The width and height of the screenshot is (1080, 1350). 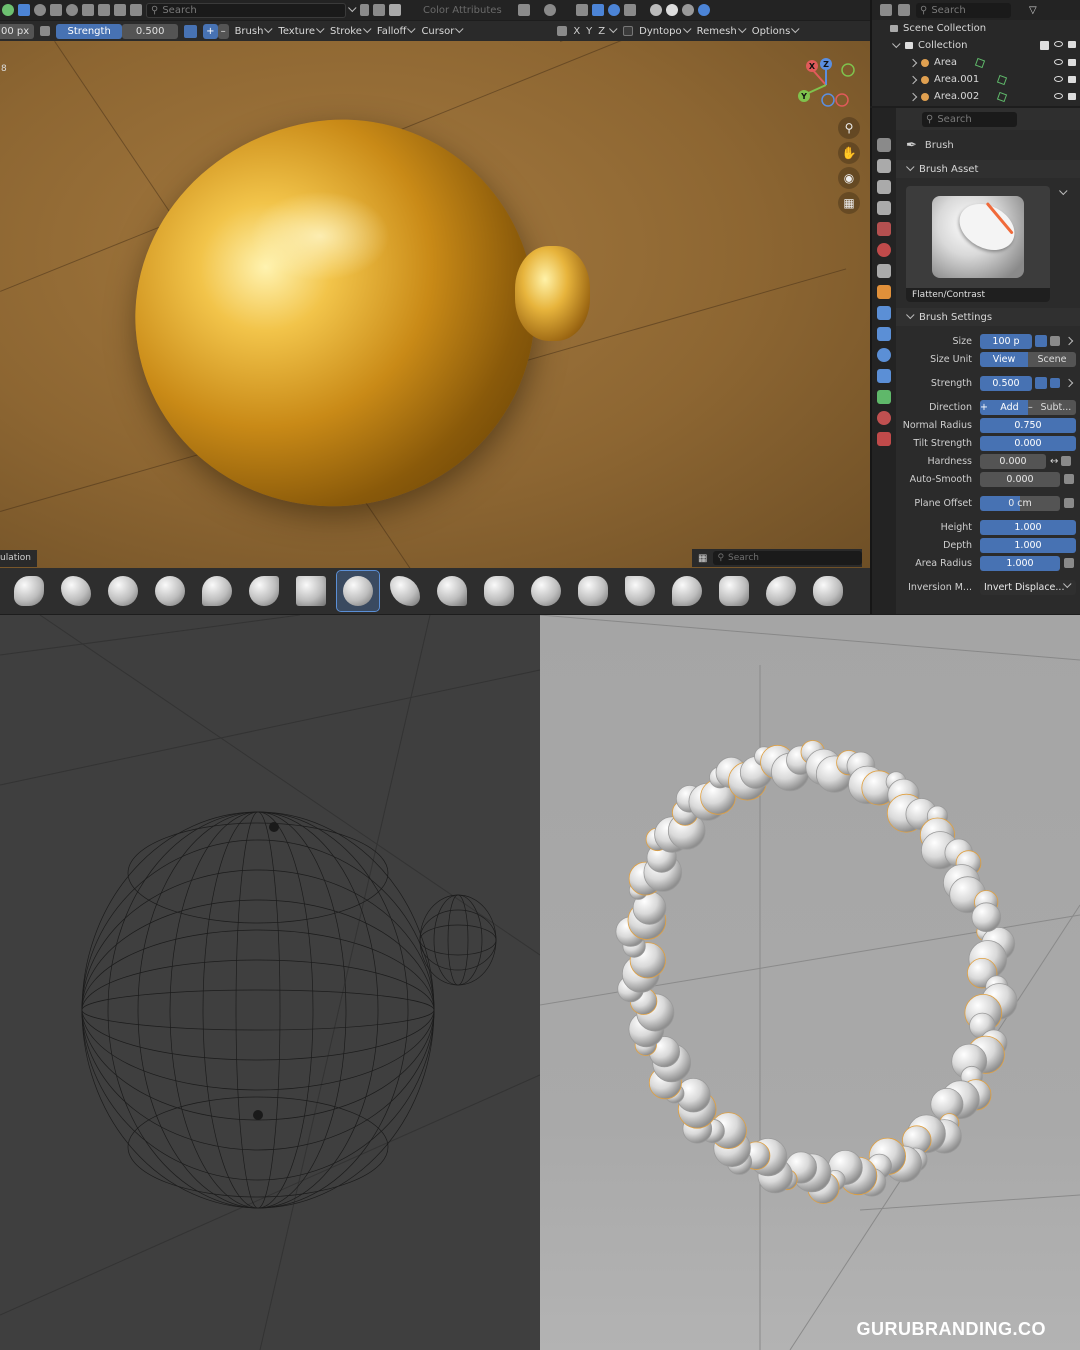 I want to click on invert-arrows-icon: ↔, so click(x=1054, y=461).